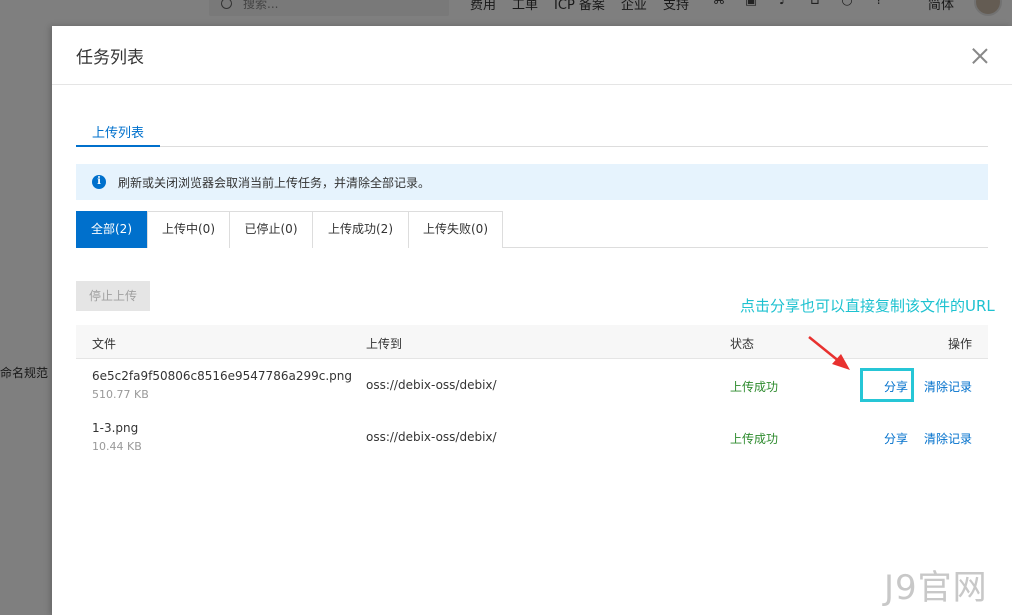  What do you see at coordinates (824, 349) in the screenshot?
I see `arrow-shaft` at bounding box center [824, 349].